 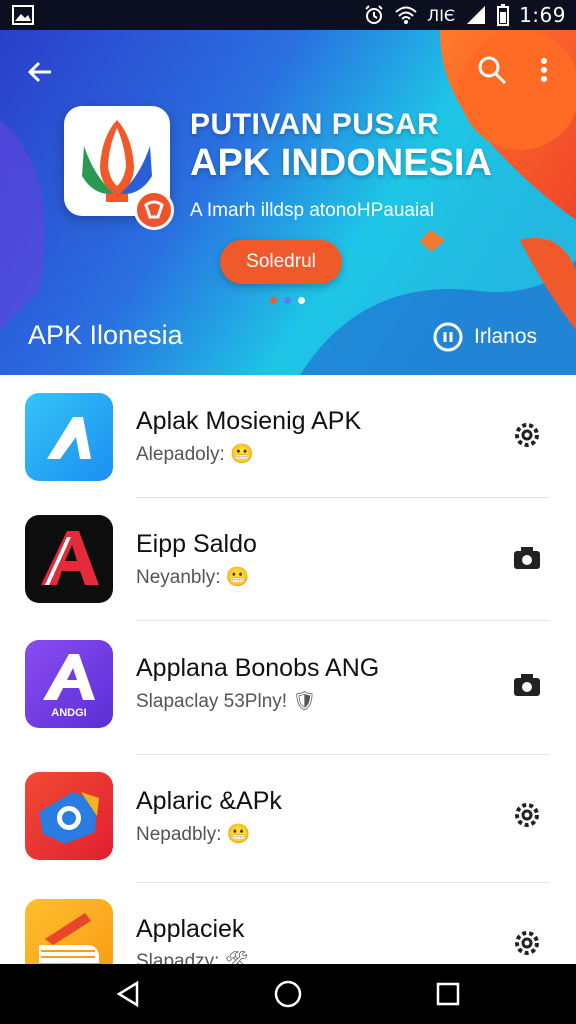 I want to click on circle-home-icon, so click(x=288, y=994).